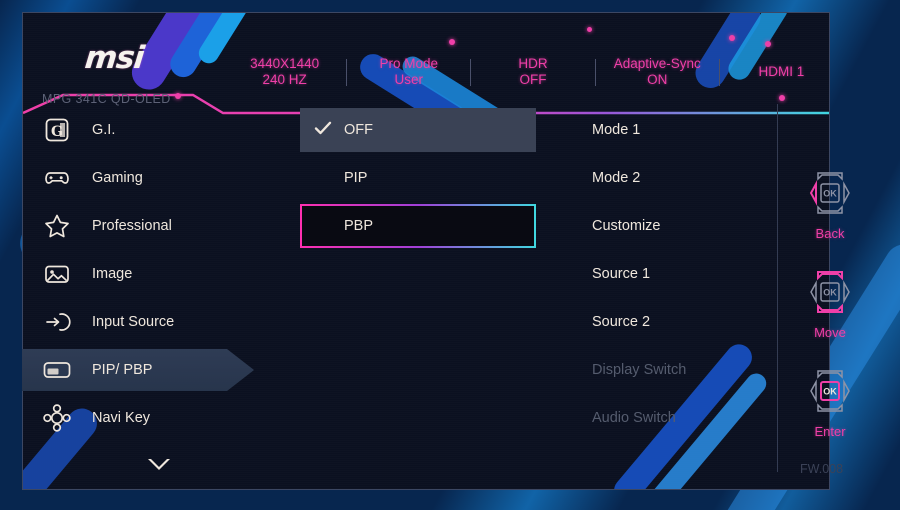  I want to click on option-audio-switch: Audio Switch, so click(634, 418).